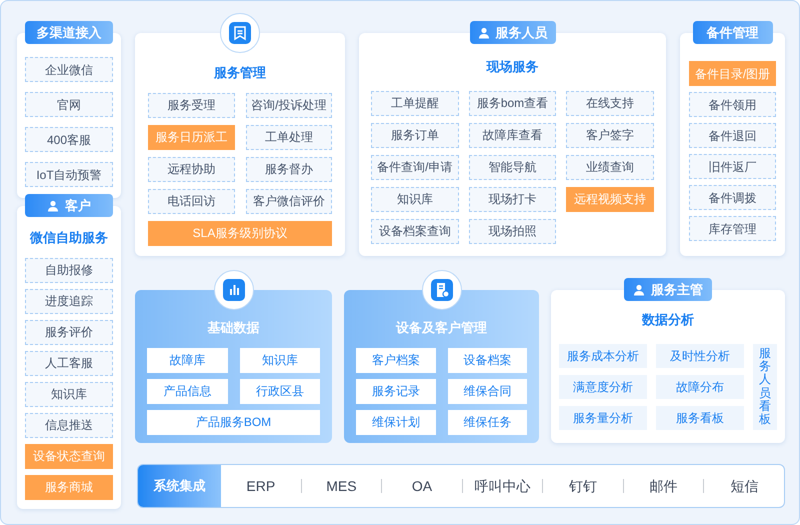  Describe the element at coordinates (415, 231) in the screenshot. I see `feature-item: 设备档案查询` at that location.